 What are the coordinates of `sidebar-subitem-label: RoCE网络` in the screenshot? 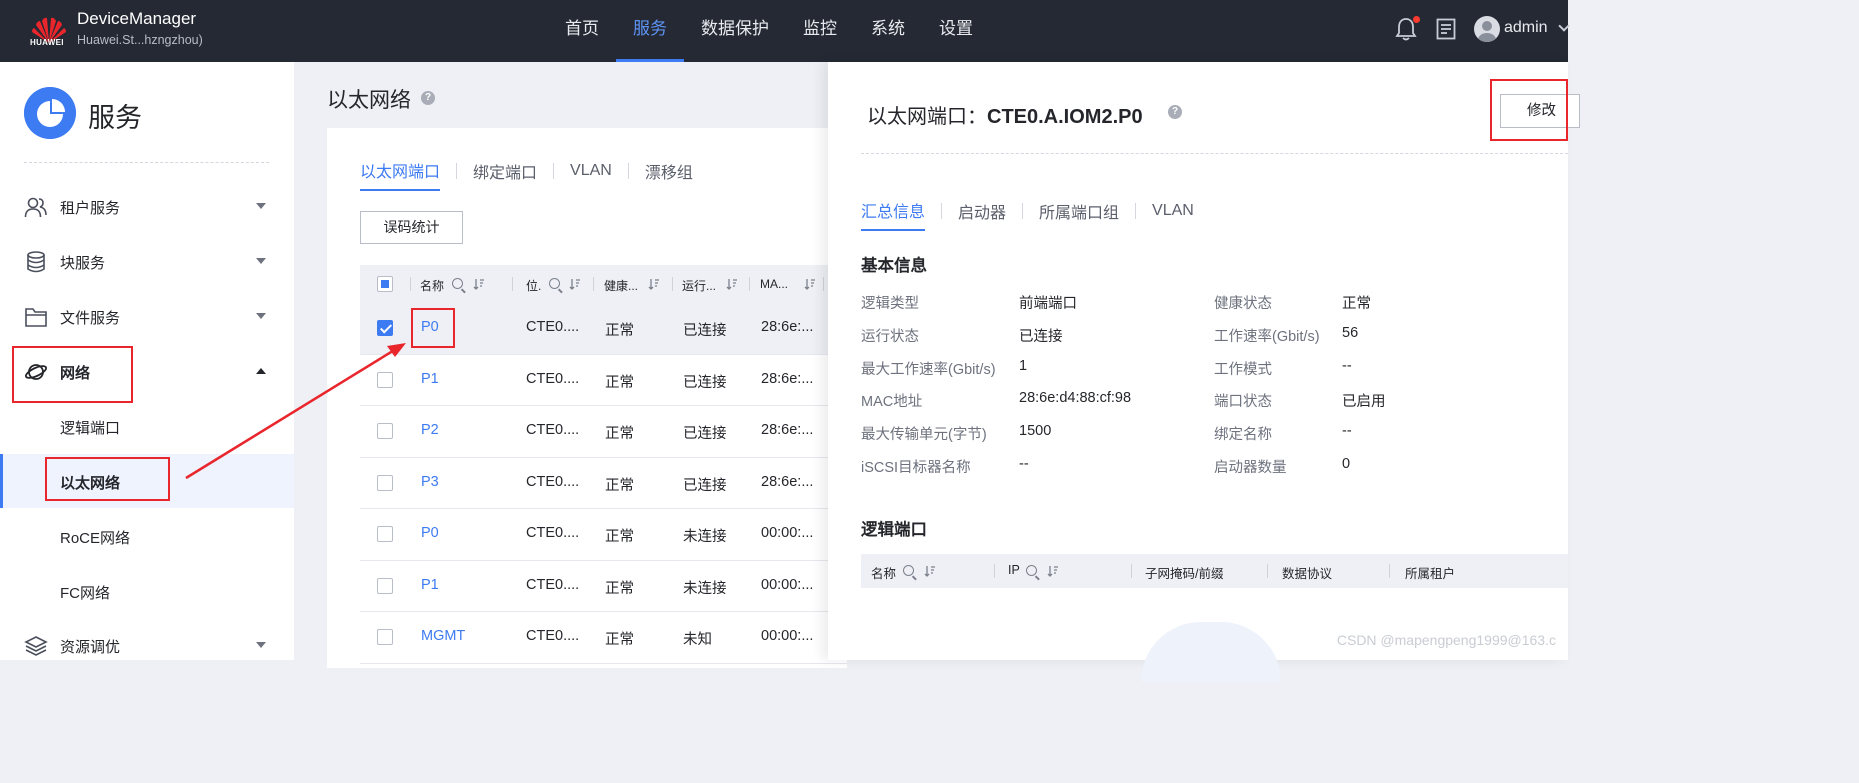 It's located at (95, 538).